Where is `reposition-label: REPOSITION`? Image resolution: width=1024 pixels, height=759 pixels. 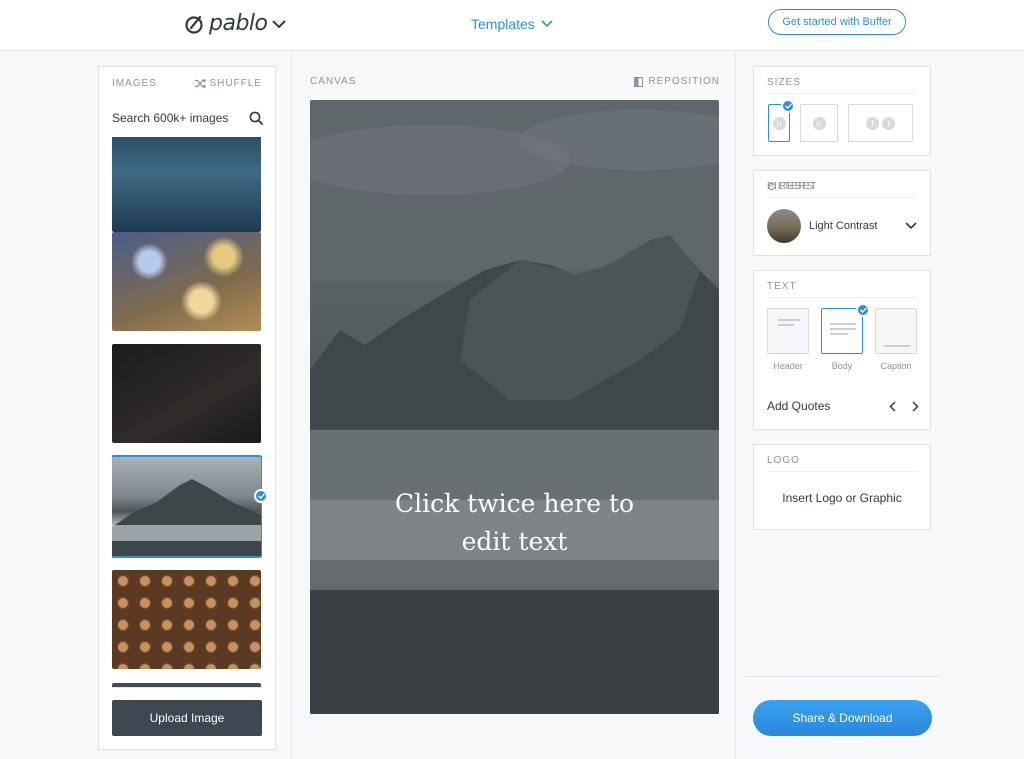 reposition-label: REPOSITION is located at coordinates (684, 81).